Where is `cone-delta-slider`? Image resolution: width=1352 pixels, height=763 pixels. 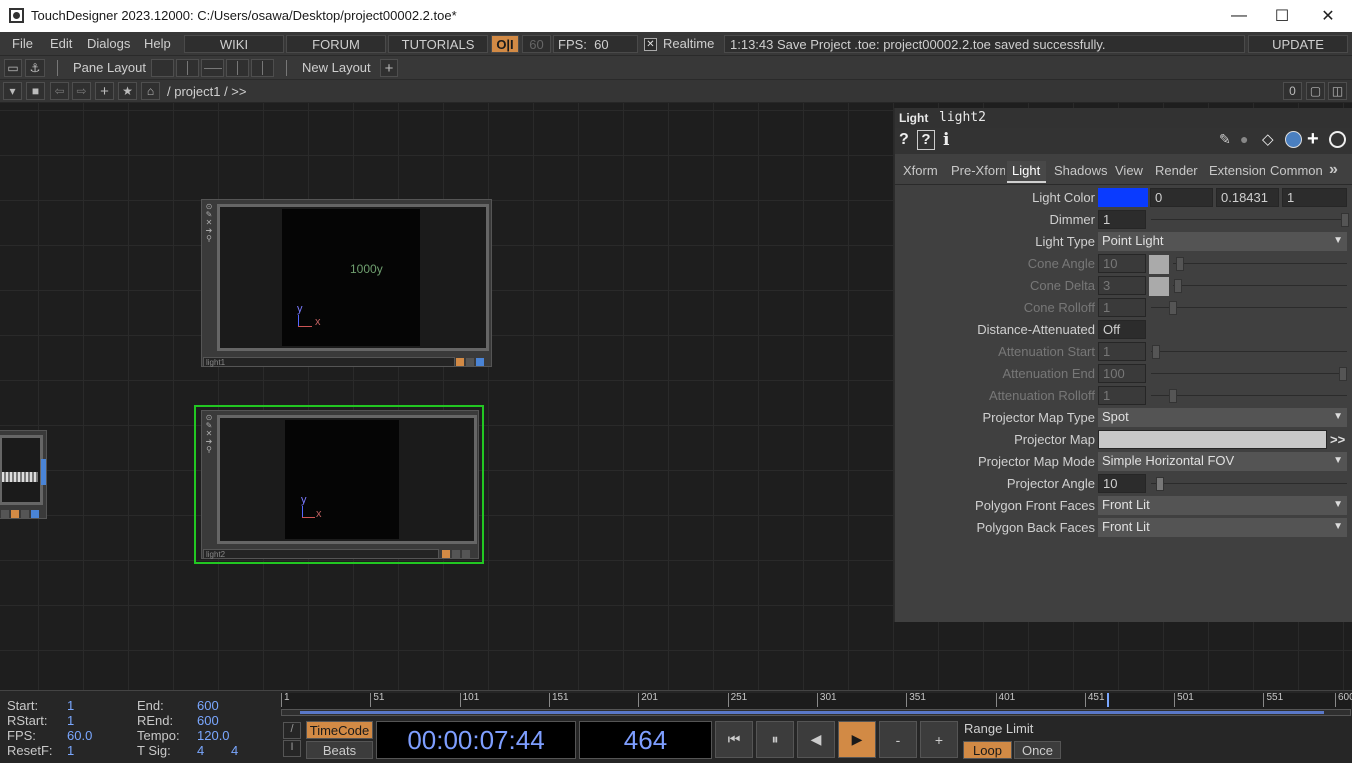
cone-delta-slider is located at coordinates (1260, 285).